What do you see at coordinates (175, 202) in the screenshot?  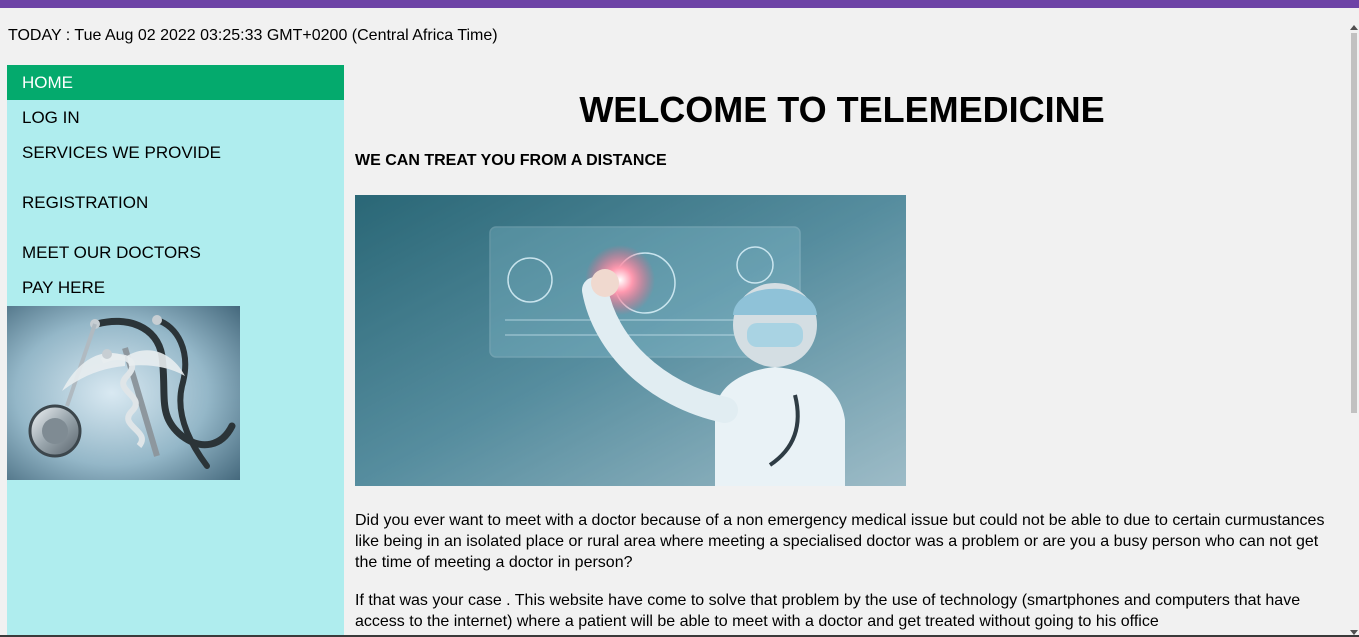 I see `nav-item-registration: REGISTRATION` at bounding box center [175, 202].